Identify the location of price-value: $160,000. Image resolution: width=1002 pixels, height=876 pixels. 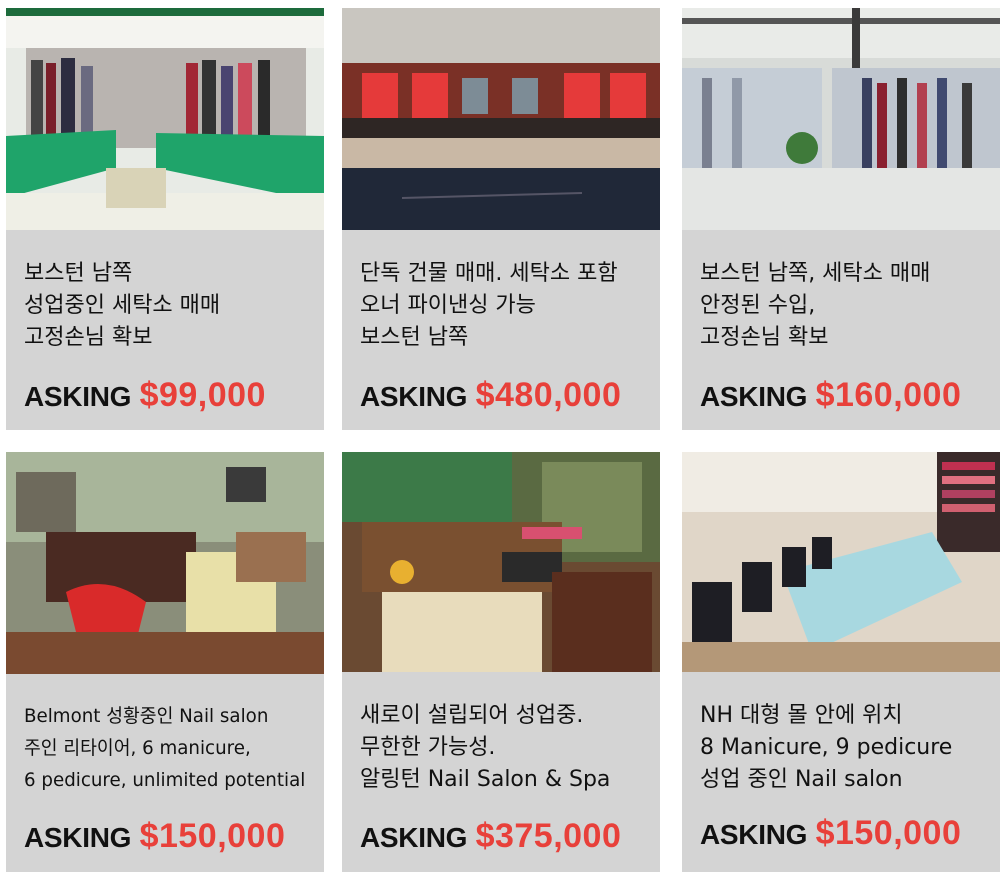
(888, 395).